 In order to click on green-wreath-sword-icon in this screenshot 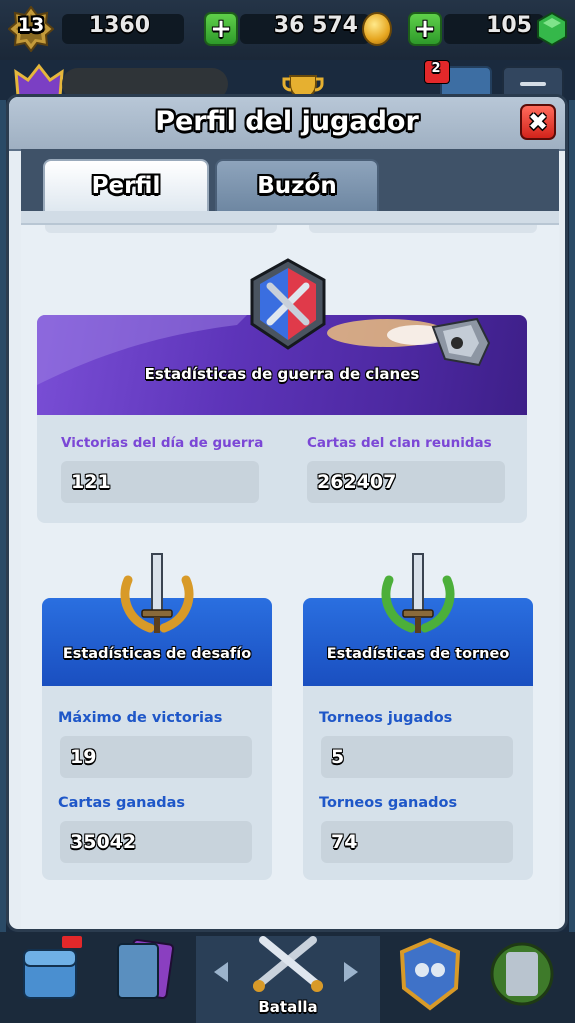, I will do `click(418, 593)`.